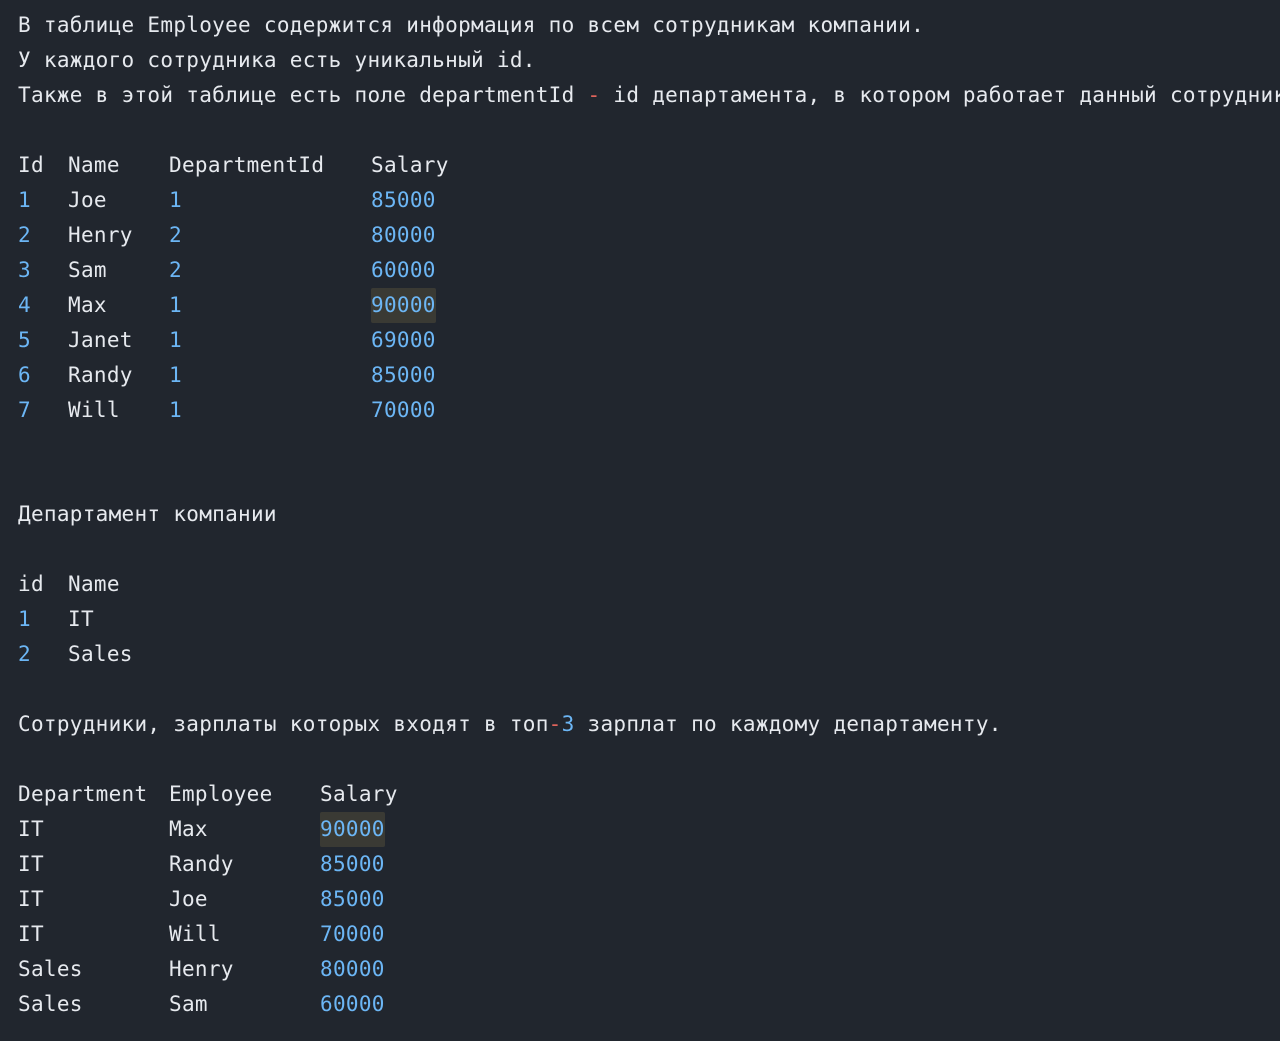 The image size is (1280, 1041). I want to click on column-header-department-id: DepartmentId, so click(247, 165).